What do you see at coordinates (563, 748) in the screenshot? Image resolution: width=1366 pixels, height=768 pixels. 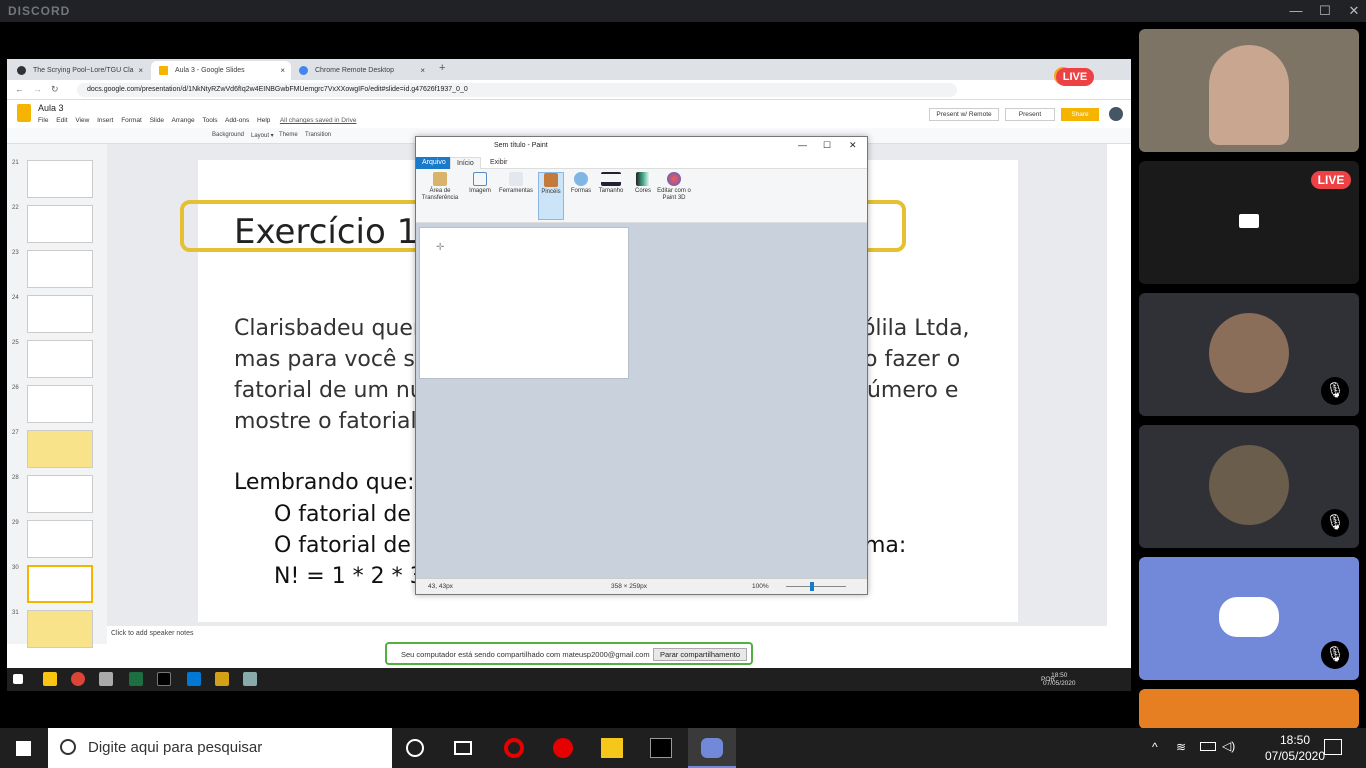 I see `game-icon` at bounding box center [563, 748].